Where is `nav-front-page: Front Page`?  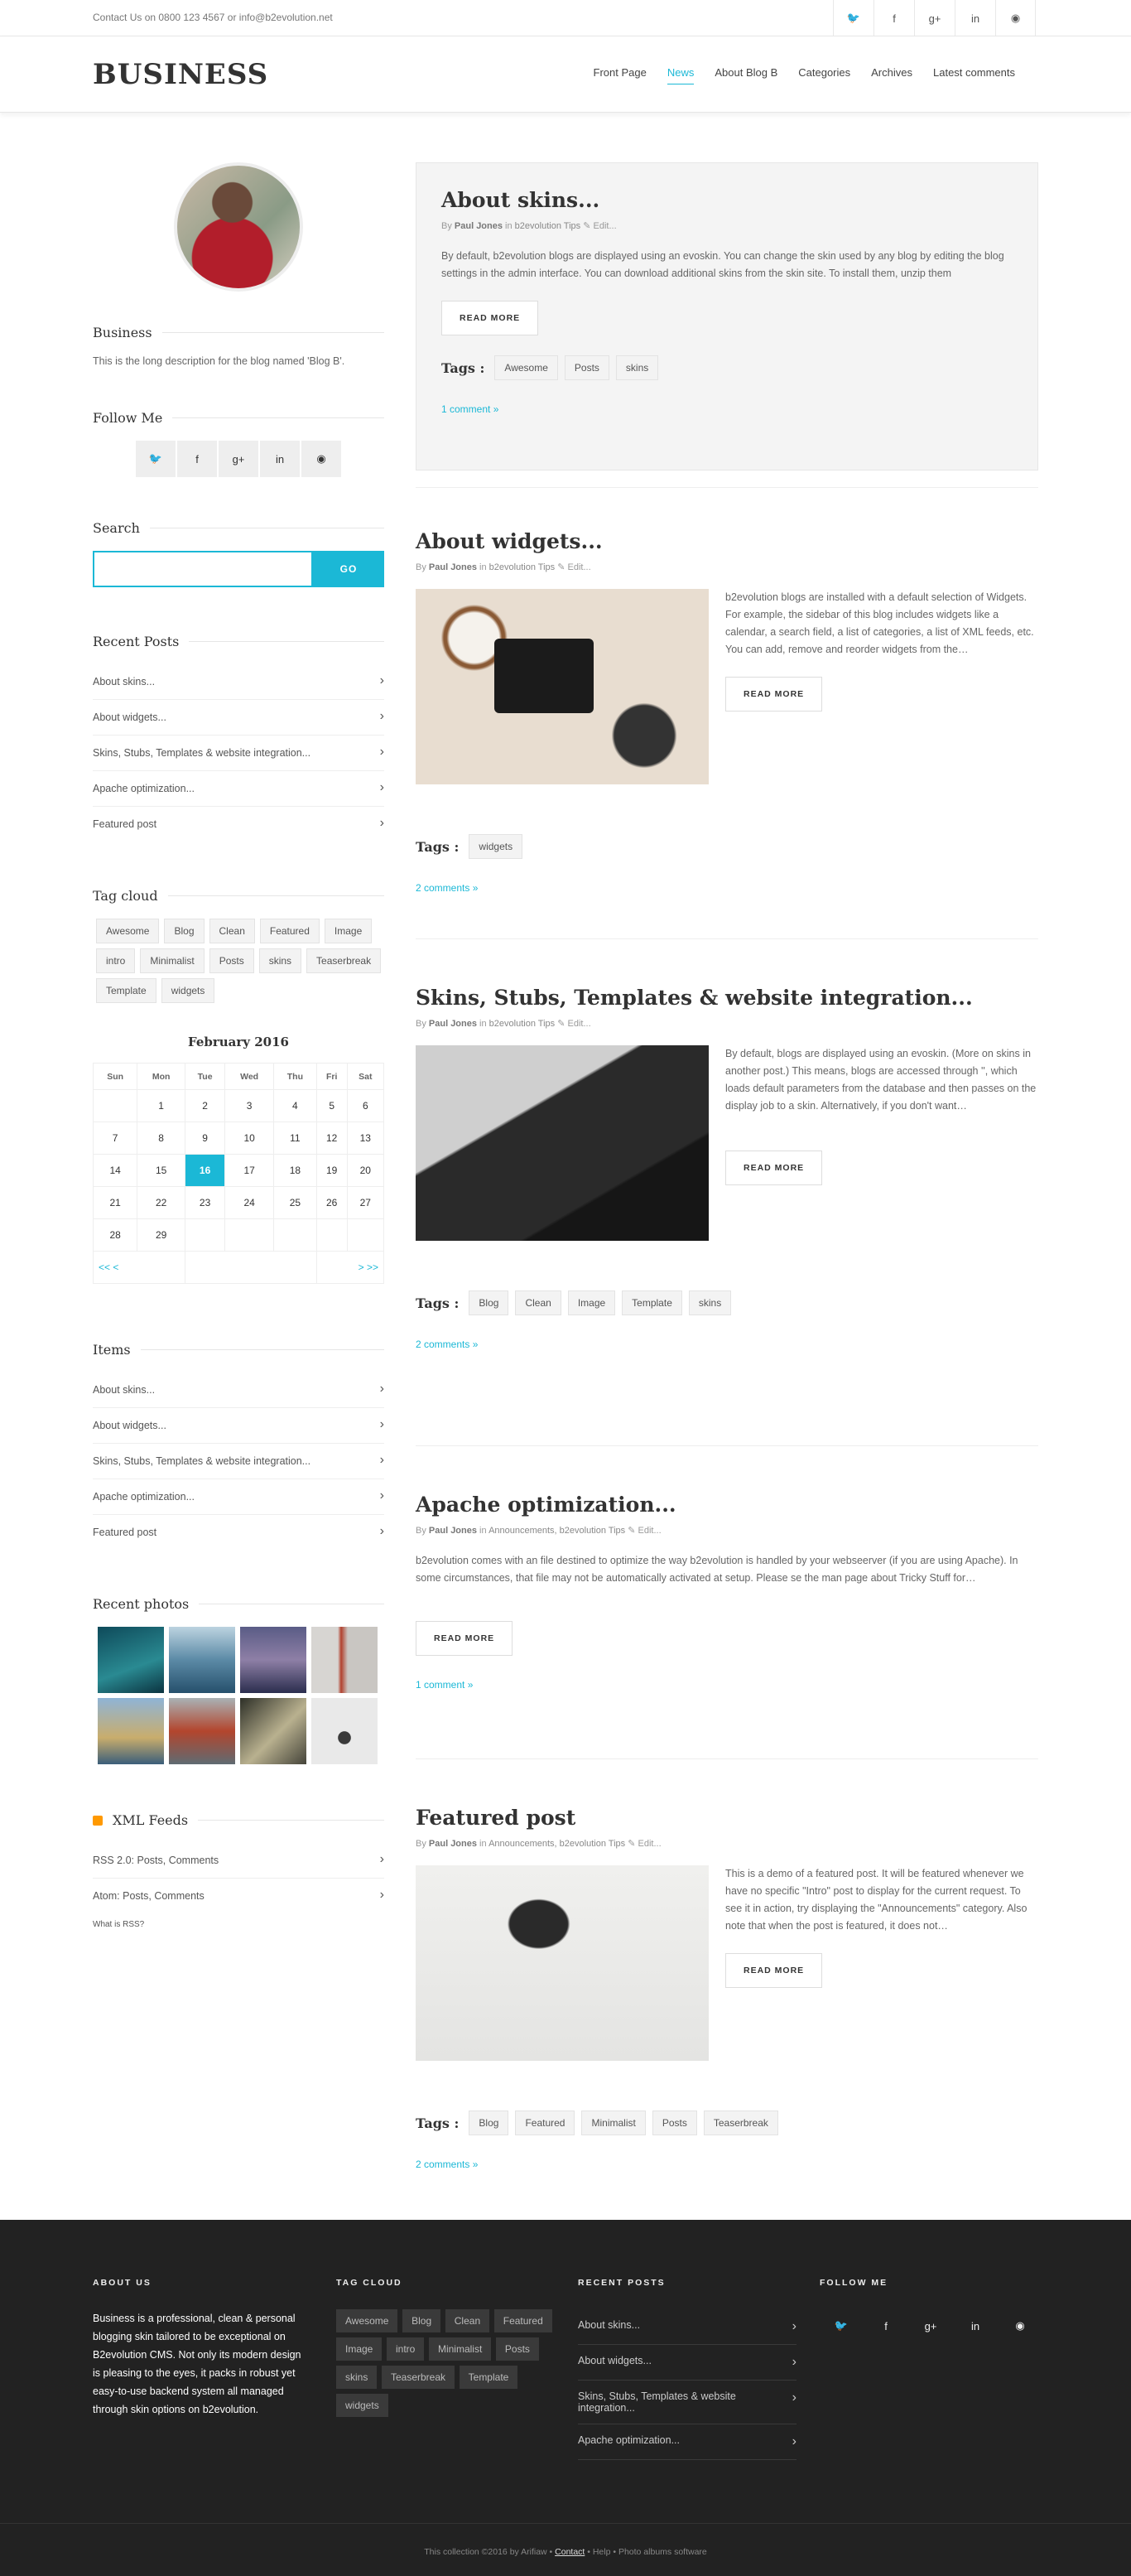 nav-front-page: Front Page is located at coordinates (620, 75).